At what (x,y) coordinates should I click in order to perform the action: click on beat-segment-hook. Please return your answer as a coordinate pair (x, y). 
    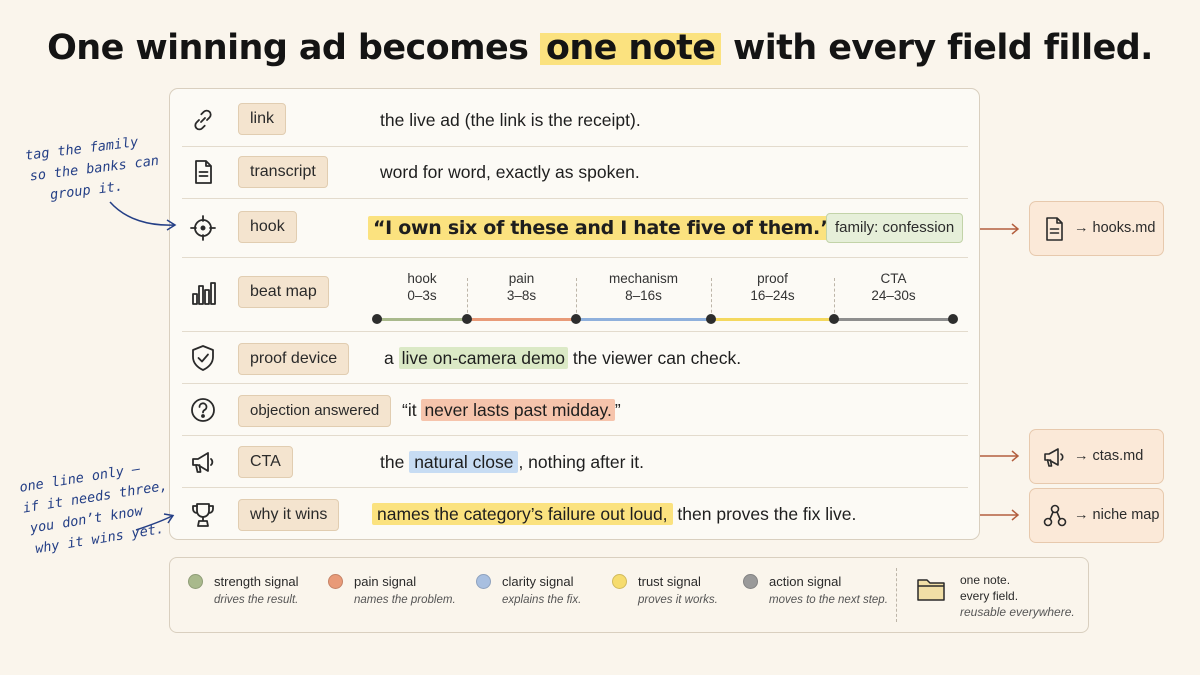
    Looking at the image, I should click on (422, 319).